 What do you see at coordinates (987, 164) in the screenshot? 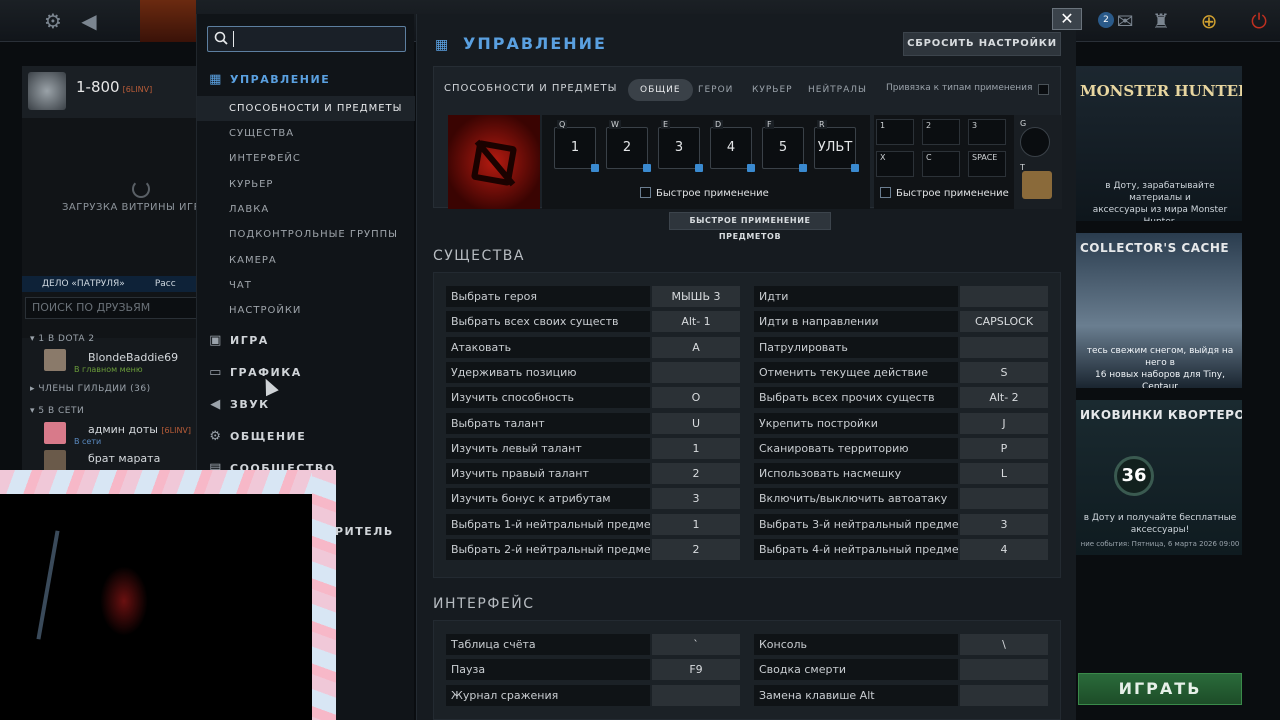
I see `item-key-space: SPACE` at bounding box center [987, 164].